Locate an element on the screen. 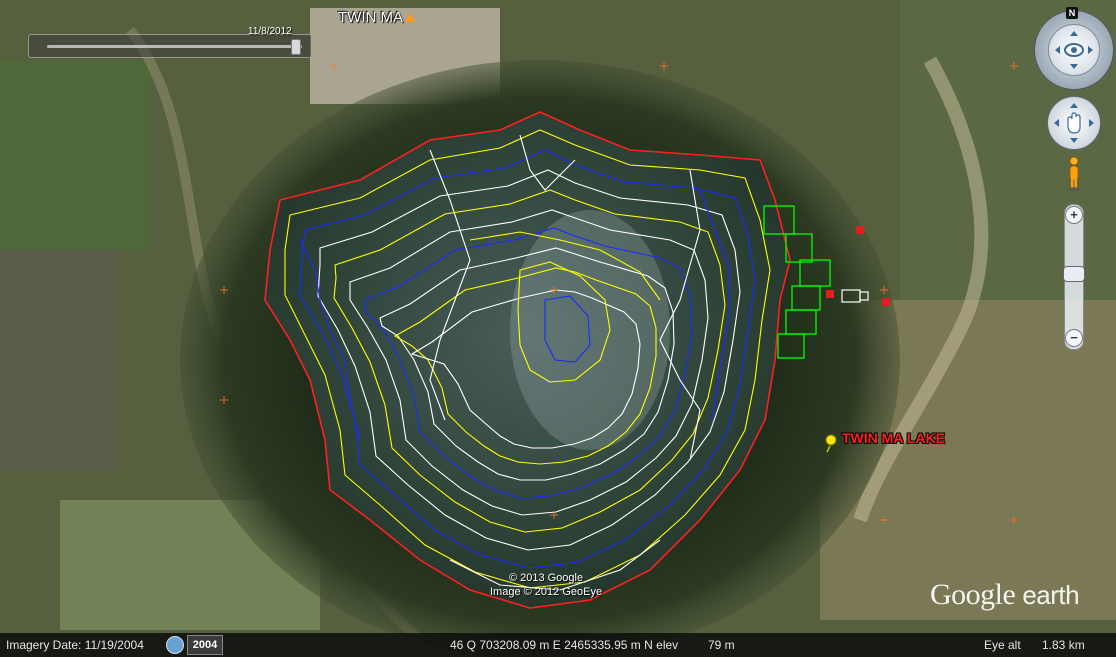 Image resolution: width=1116 pixels, height=657 pixels. eye-icon is located at coordinates (1074, 50).